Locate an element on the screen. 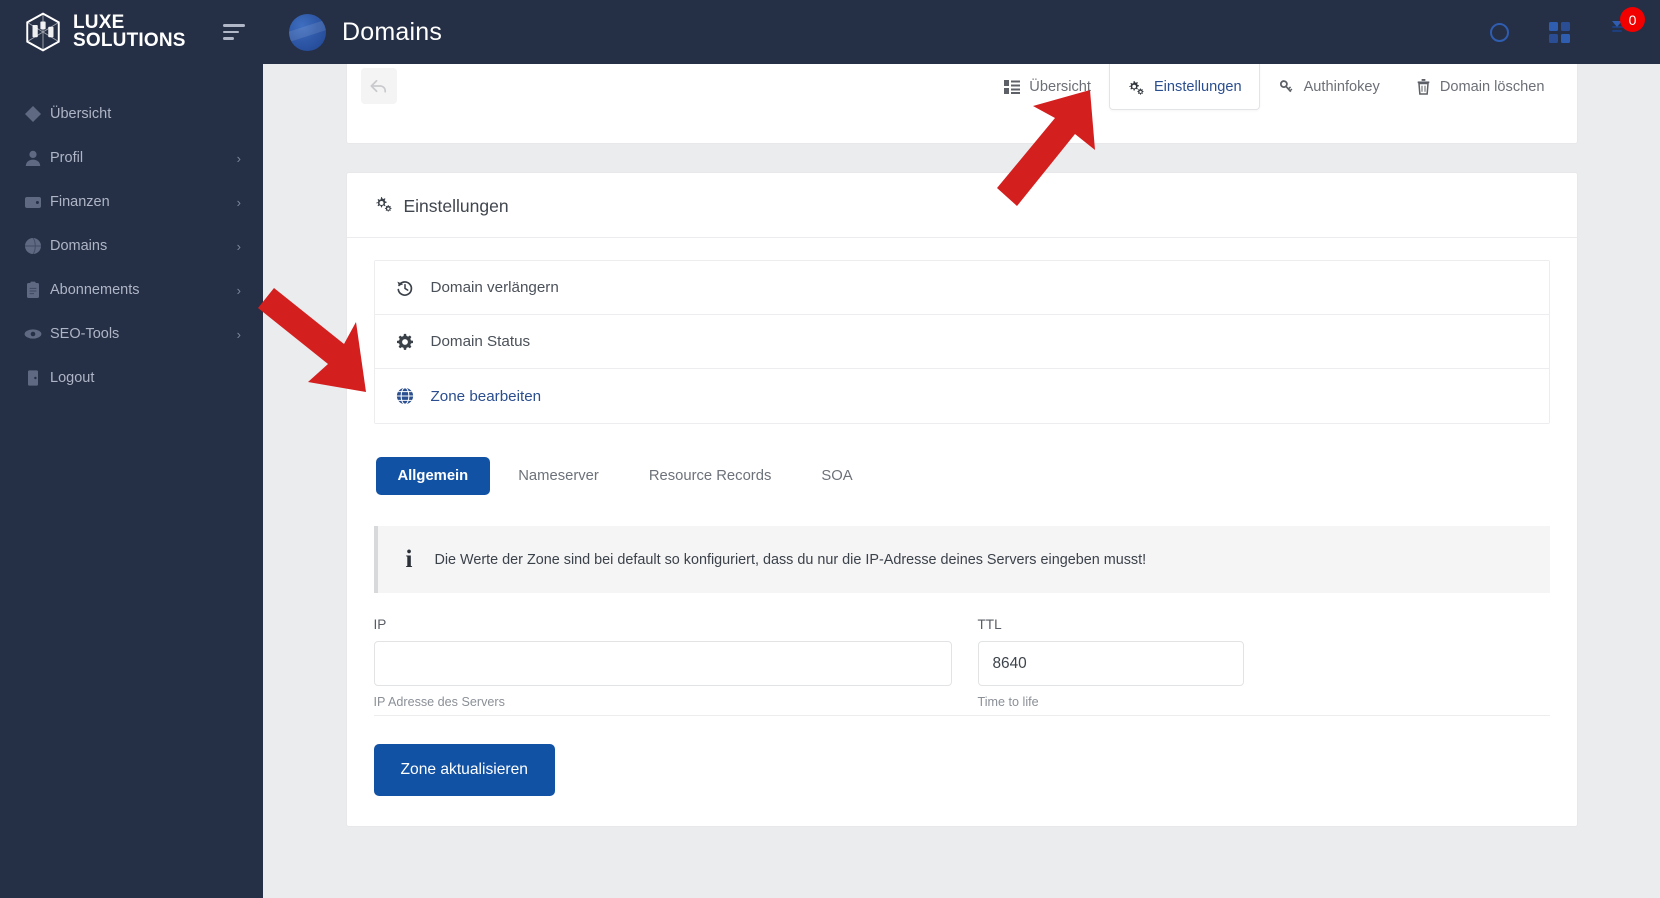  topbar-right: 0 is located at coordinates (1565, 26).